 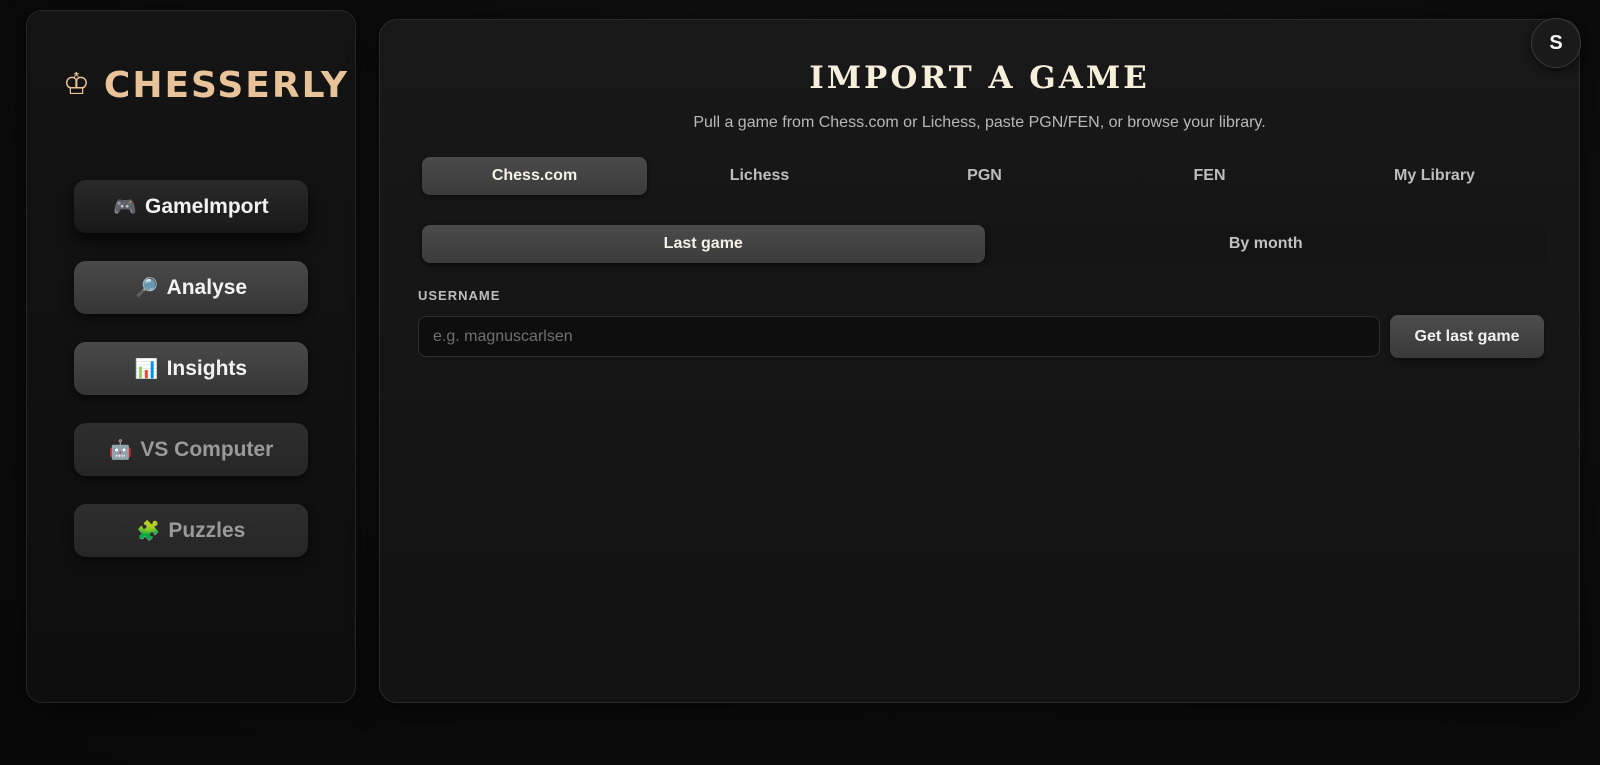 I want to click on username-input, so click(x=899, y=336).